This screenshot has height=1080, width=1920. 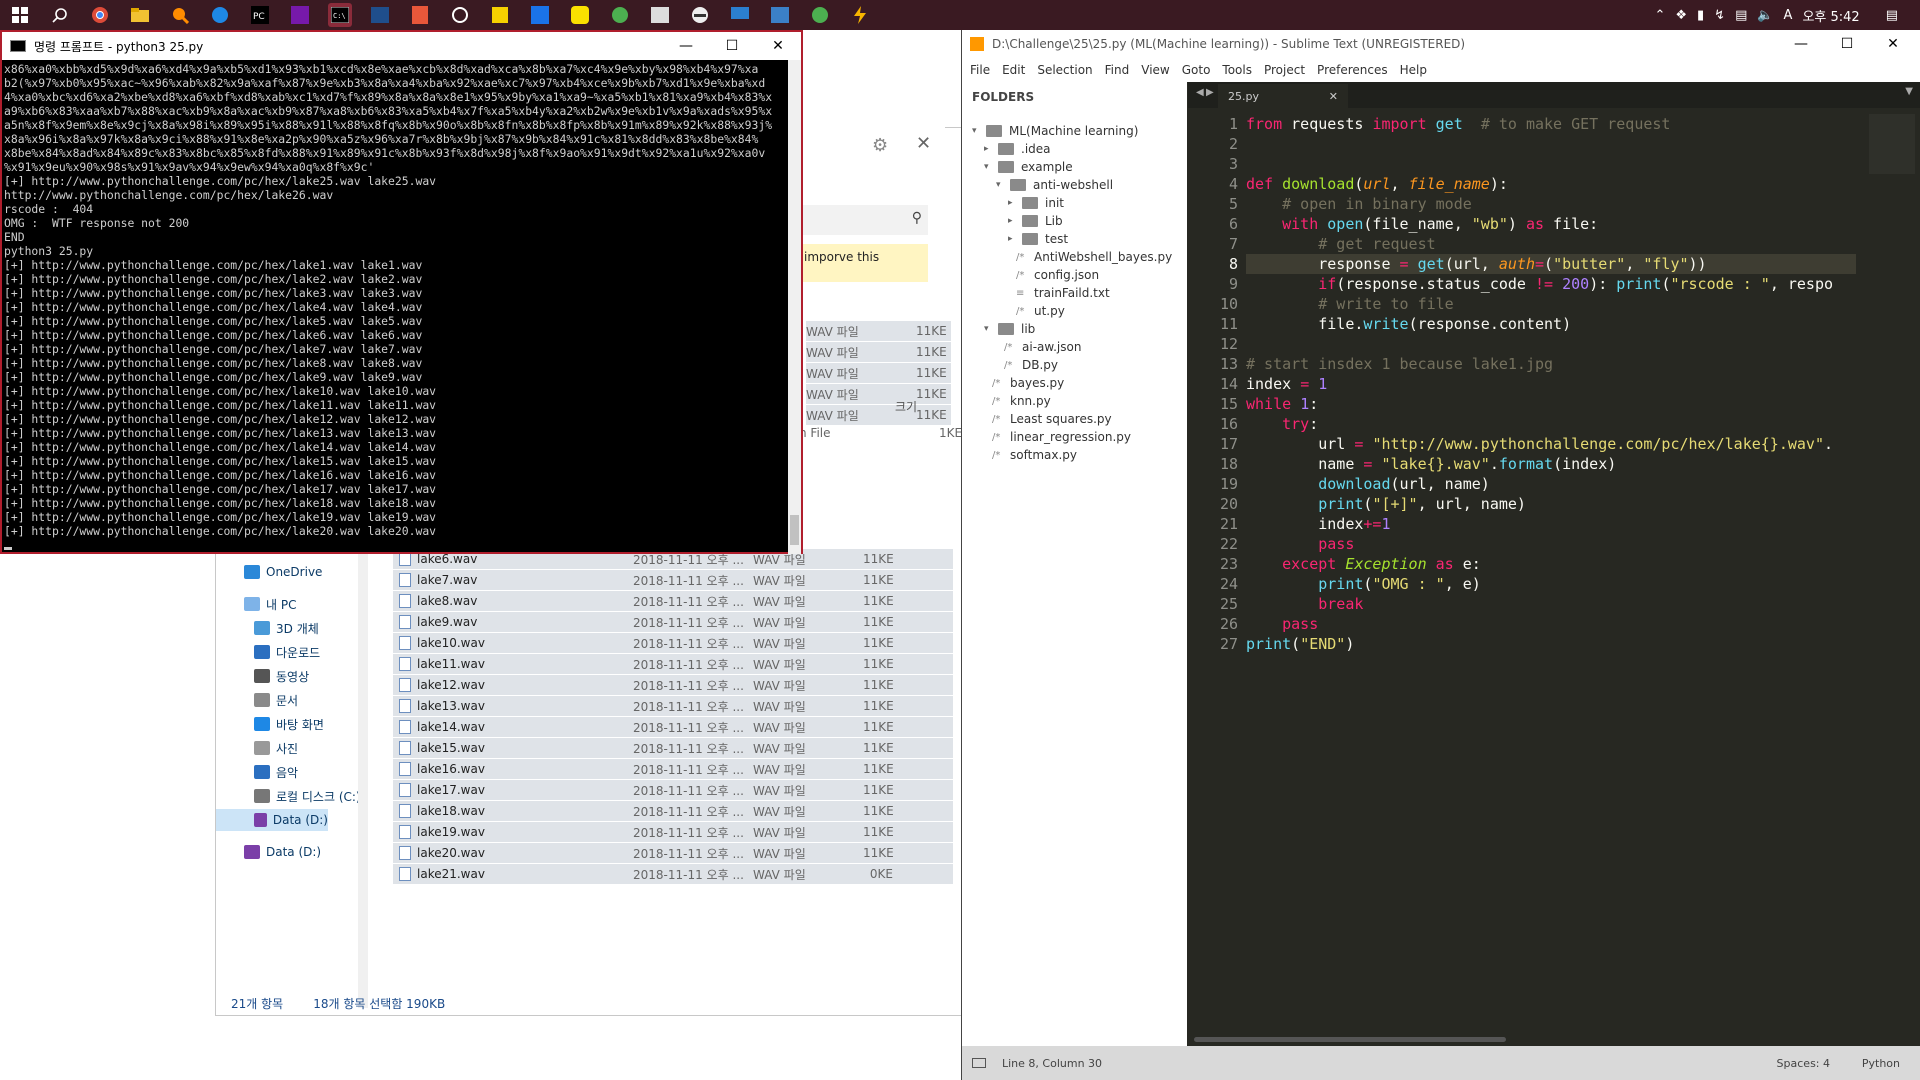 What do you see at coordinates (100, 15) in the screenshot?
I see `chrome-icon` at bounding box center [100, 15].